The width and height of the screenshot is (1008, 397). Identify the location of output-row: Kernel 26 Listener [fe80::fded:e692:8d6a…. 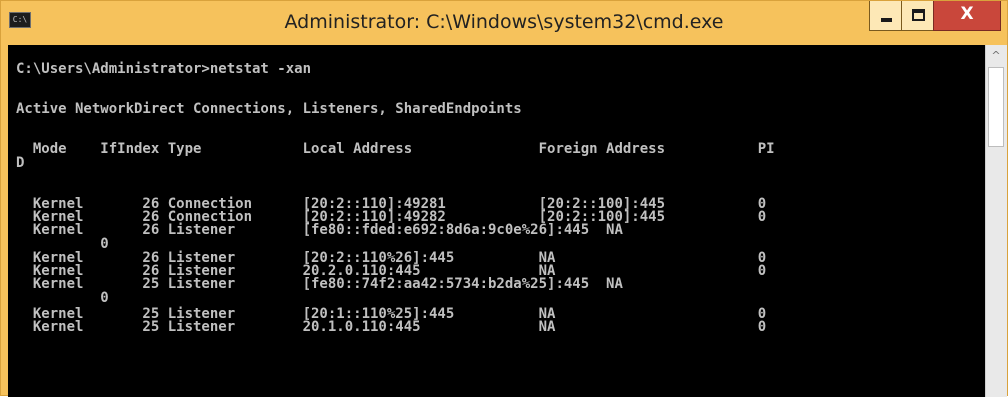
(319, 230).